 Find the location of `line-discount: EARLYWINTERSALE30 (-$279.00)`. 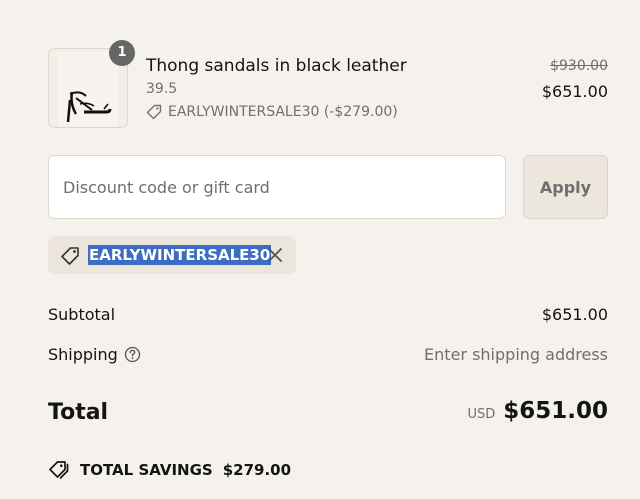

line-discount: EARLYWINTERSALE30 (-$279.00) is located at coordinates (272, 112).